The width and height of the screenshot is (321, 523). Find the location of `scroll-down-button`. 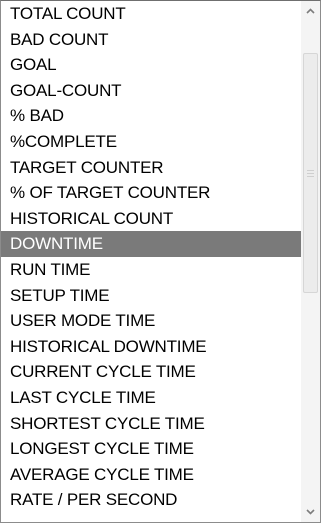

scroll-down-button is located at coordinates (310, 512).